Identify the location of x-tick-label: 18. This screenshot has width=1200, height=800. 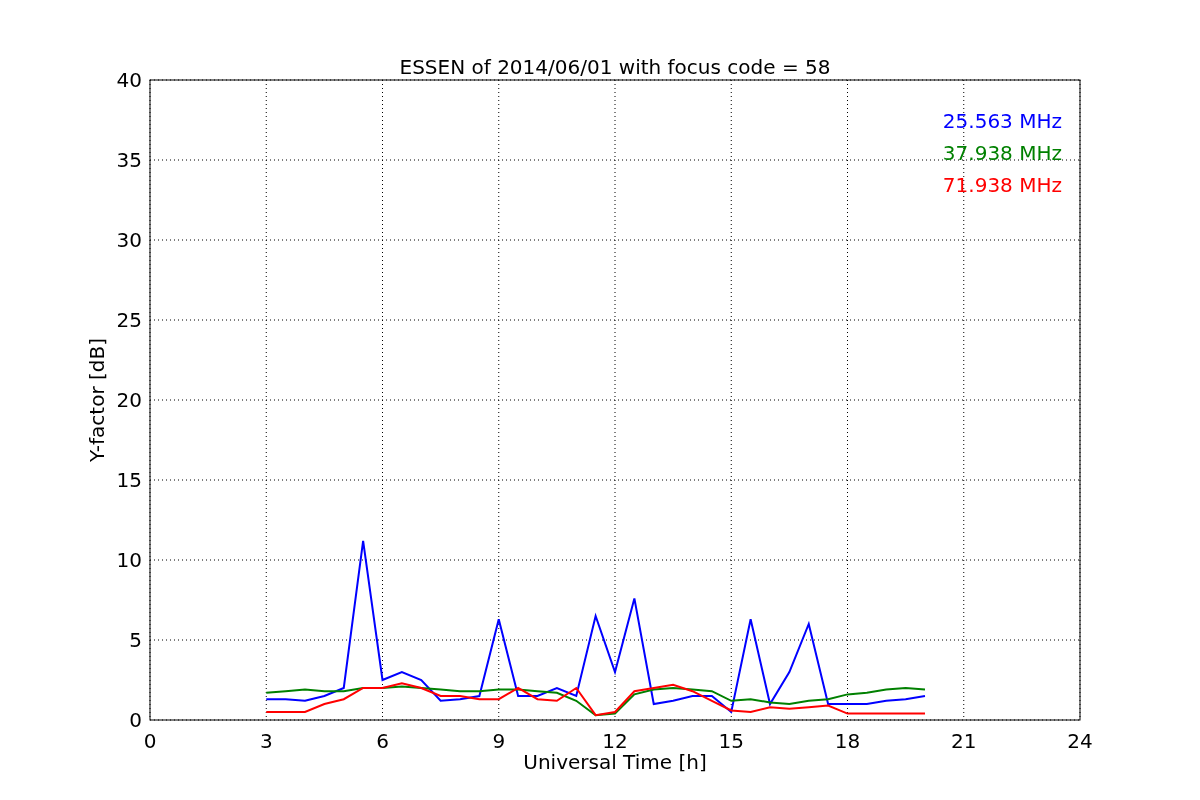
(847, 741).